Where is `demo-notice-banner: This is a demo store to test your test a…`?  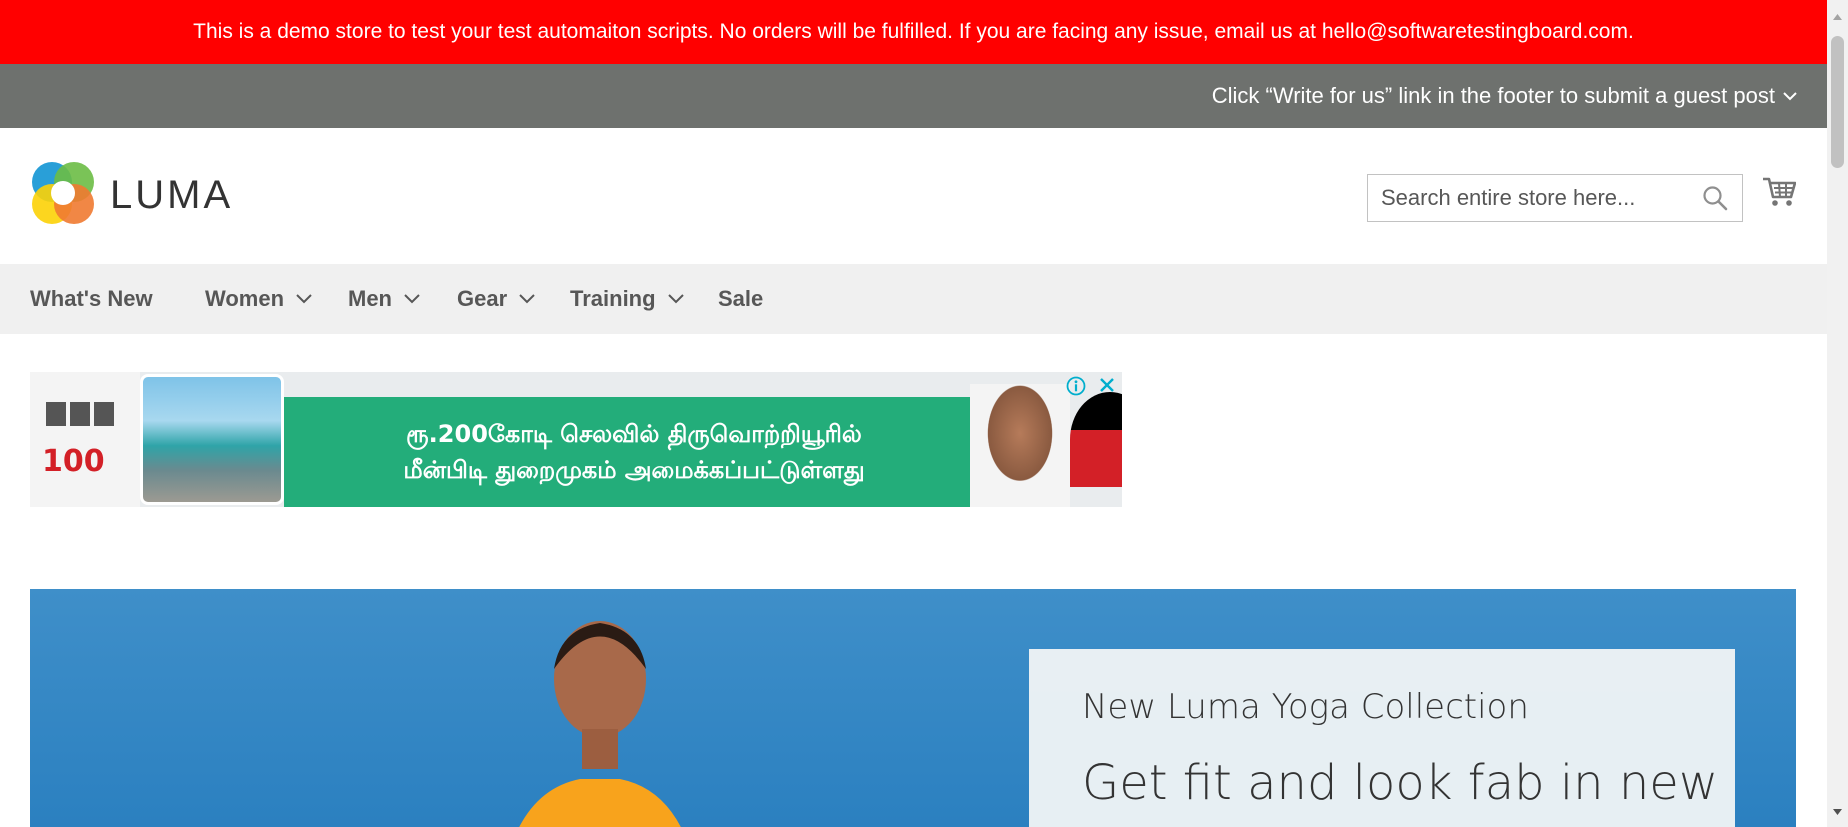 demo-notice-banner: This is a demo store to test your test a… is located at coordinates (913, 32).